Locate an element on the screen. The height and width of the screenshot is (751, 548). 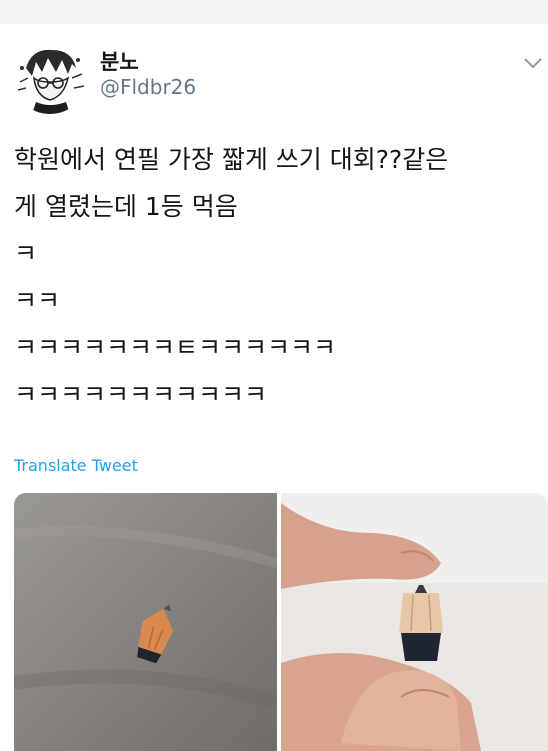
tweet-line: ㅋㅋㅋㅋㅋㅋㅋㅋㅋㅋㅋ is located at coordinates (141, 394).